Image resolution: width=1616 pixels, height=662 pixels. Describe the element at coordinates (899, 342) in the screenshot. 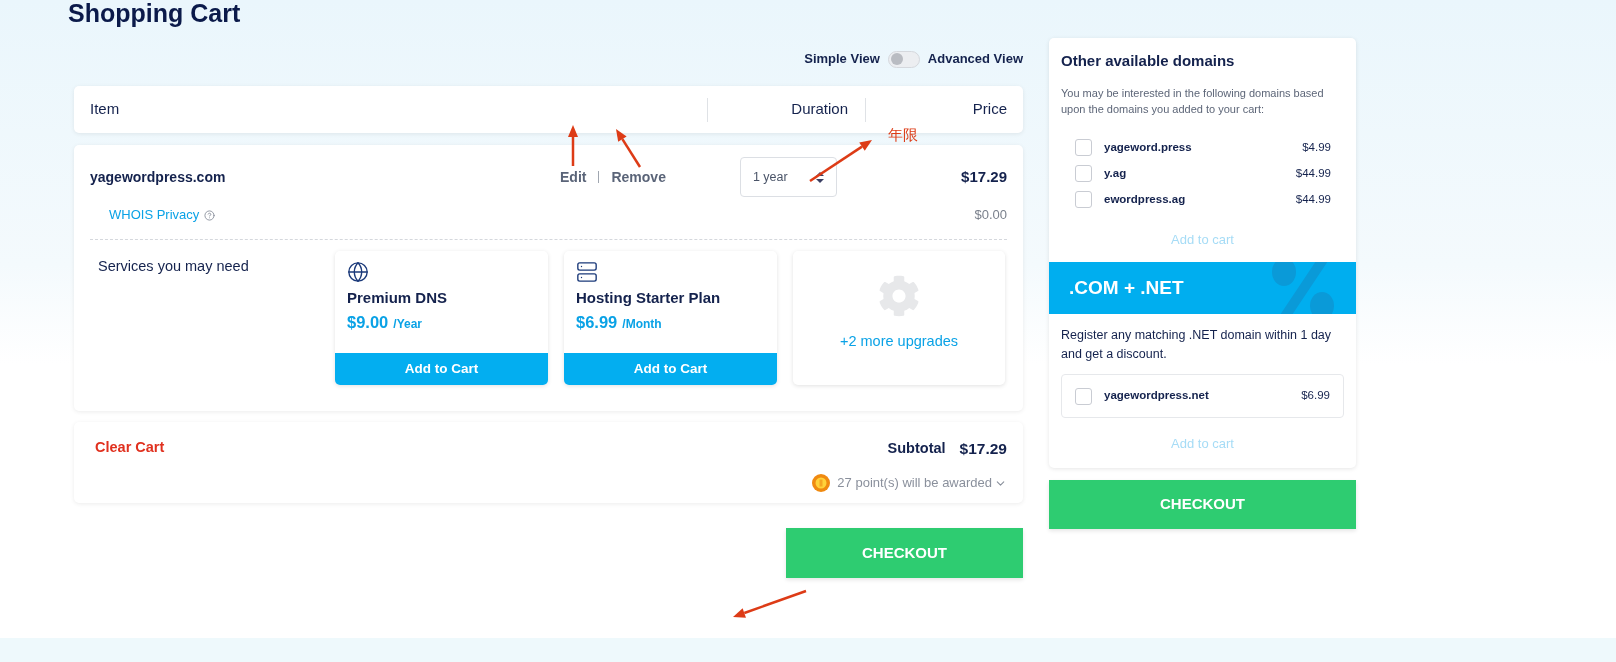

I see `more-upgrades-link: +2 more upgrades` at that location.